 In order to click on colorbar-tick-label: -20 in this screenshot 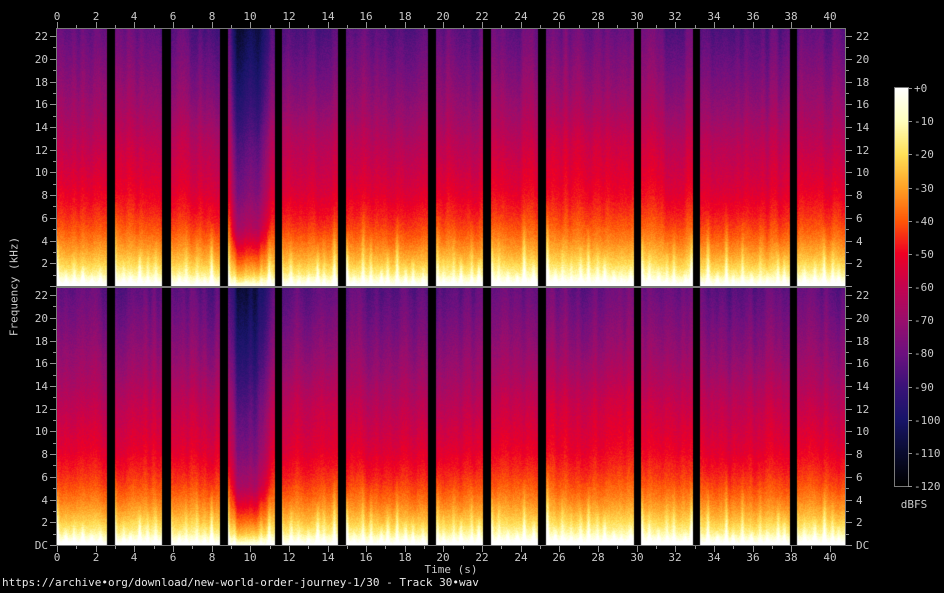, I will do `click(924, 154)`.